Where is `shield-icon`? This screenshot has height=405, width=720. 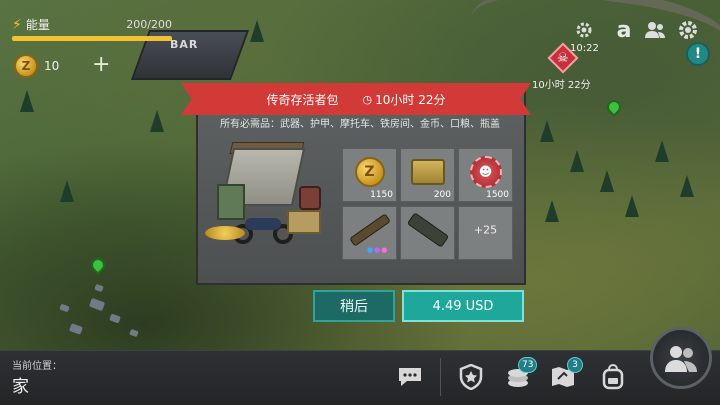 shield-icon is located at coordinates (471, 377).